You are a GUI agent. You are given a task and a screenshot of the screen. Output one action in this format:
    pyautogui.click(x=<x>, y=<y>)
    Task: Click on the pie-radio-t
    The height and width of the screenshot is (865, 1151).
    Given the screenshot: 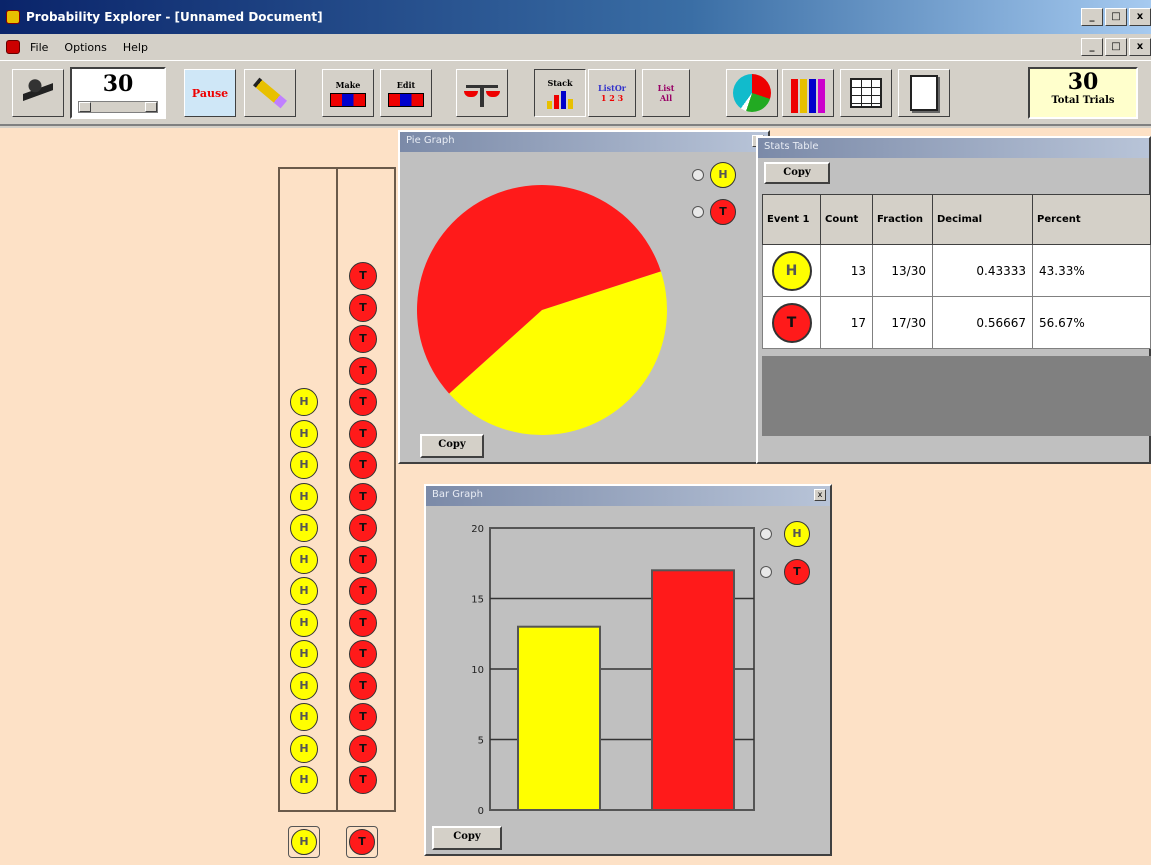 What is the action you would take?
    pyautogui.click(x=698, y=212)
    